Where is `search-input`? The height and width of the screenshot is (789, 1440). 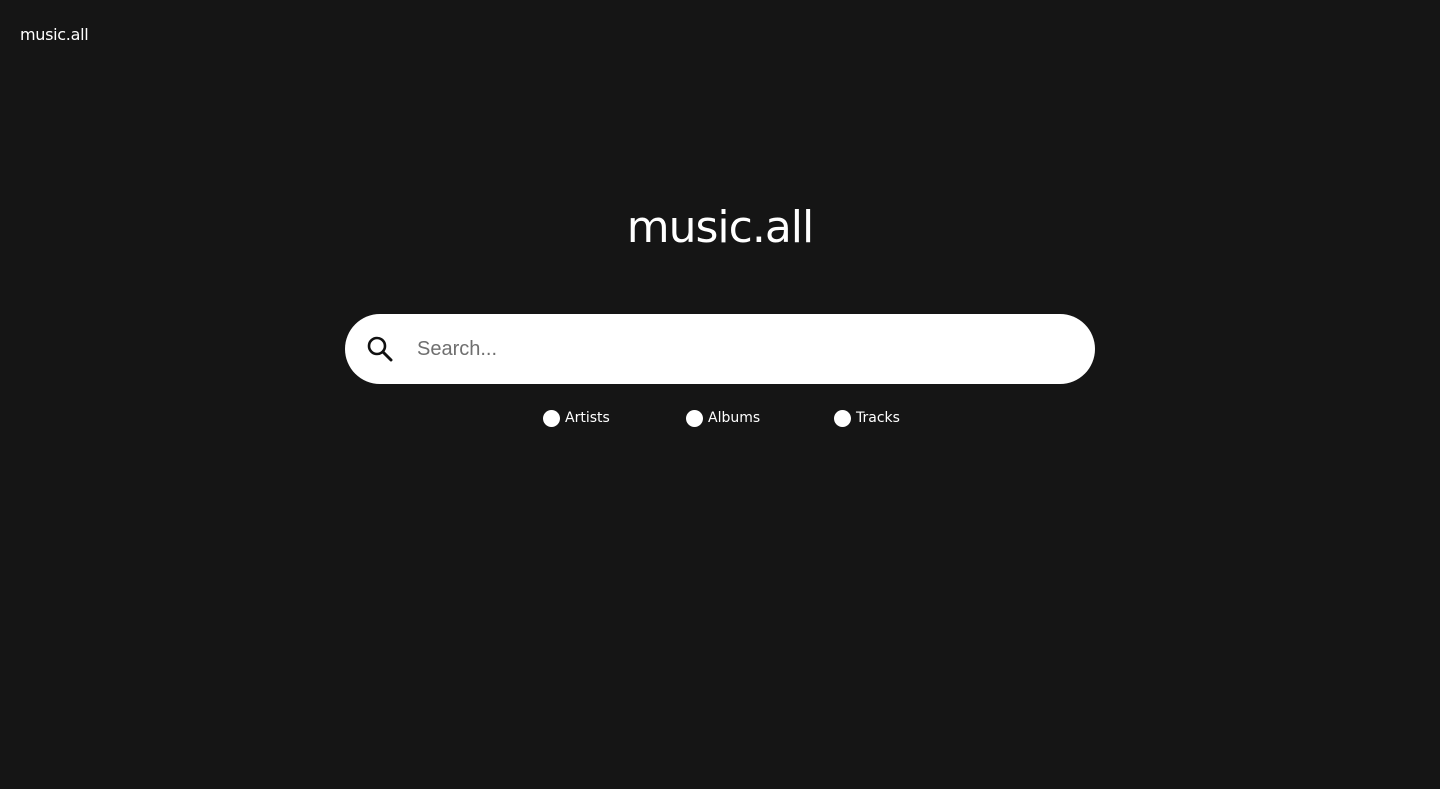 search-input is located at coordinates (737, 349).